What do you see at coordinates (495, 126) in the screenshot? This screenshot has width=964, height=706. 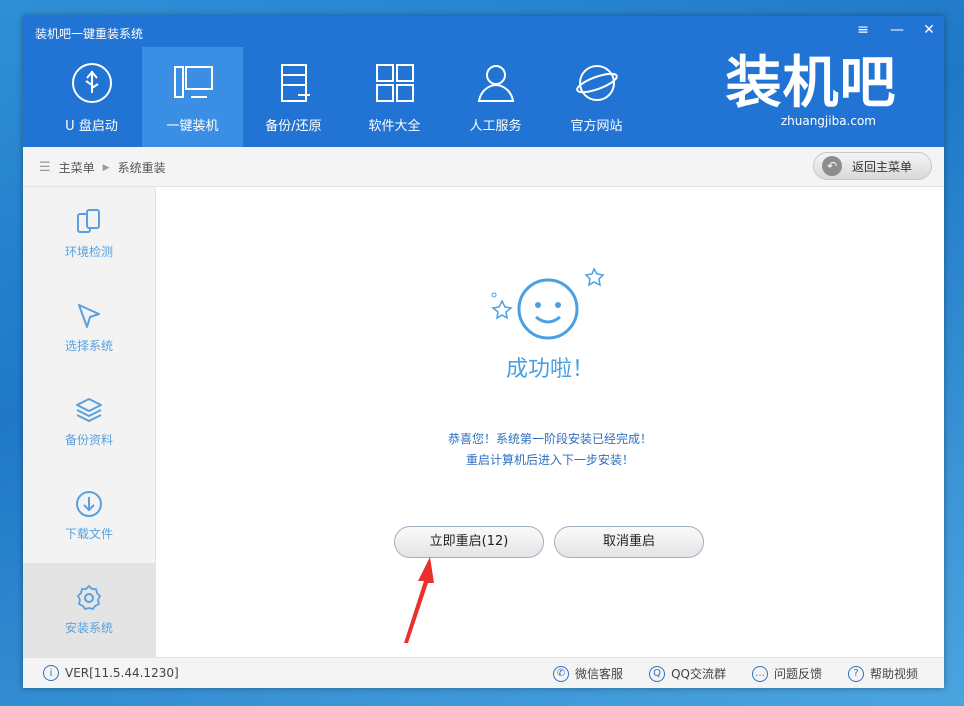 I see `nav-label: 人工服务` at bounding box center [495, 126].